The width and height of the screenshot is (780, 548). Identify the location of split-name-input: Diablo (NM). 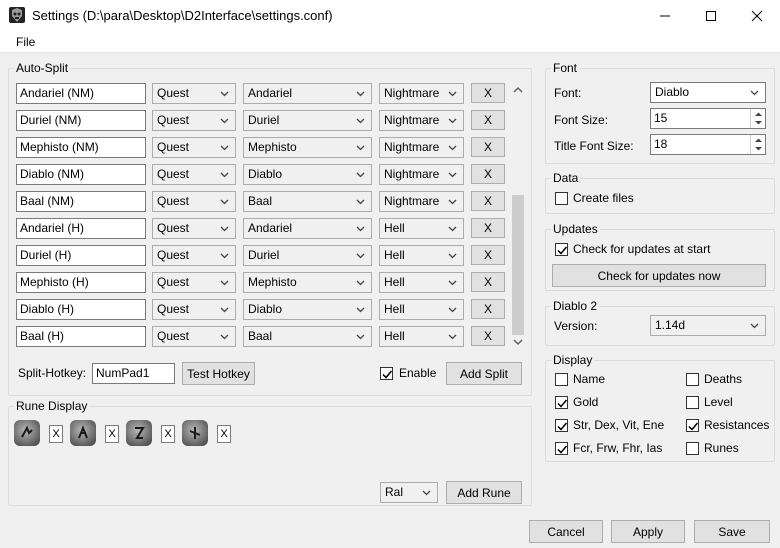
(81, 174).